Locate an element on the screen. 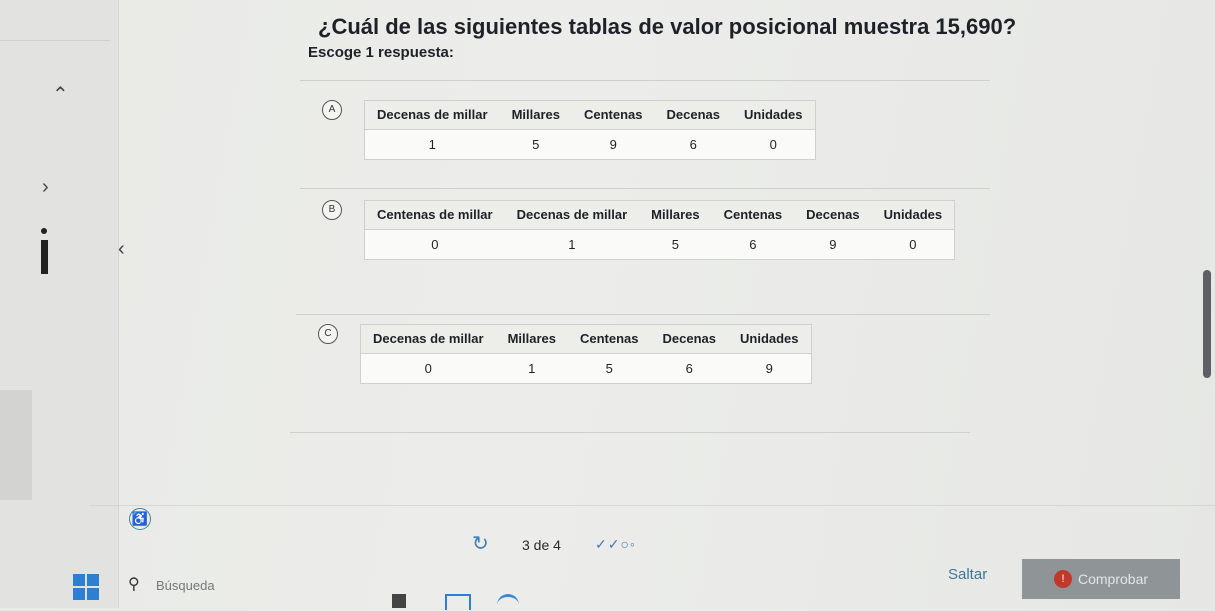 This screenshot has width=1215, height=611. check-button: ! Comprobar is located at coordinates (1101, 579).